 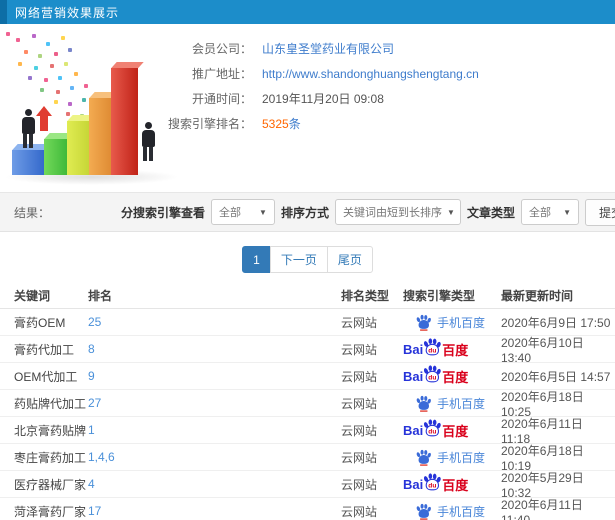 What do you see at coordinates (256, 259) in the screenshot?
I see `page-1-button: 1` at bounding box center [256, 259].